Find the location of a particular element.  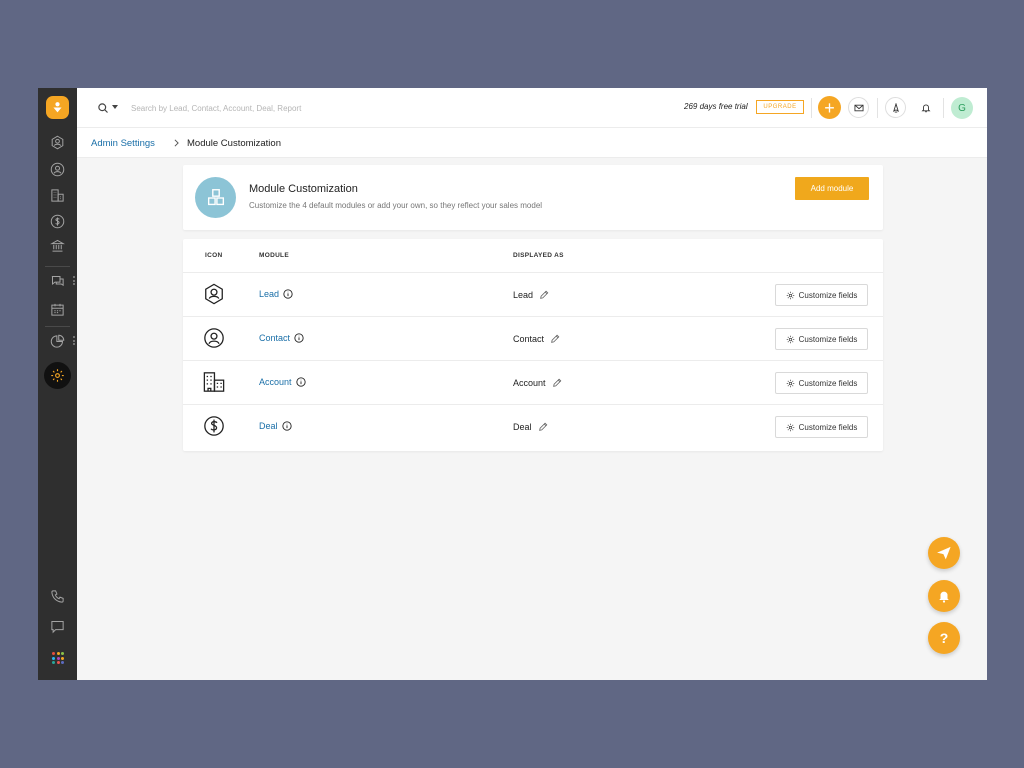

module-link-deal: Deal is located at coordinates (268, 426).